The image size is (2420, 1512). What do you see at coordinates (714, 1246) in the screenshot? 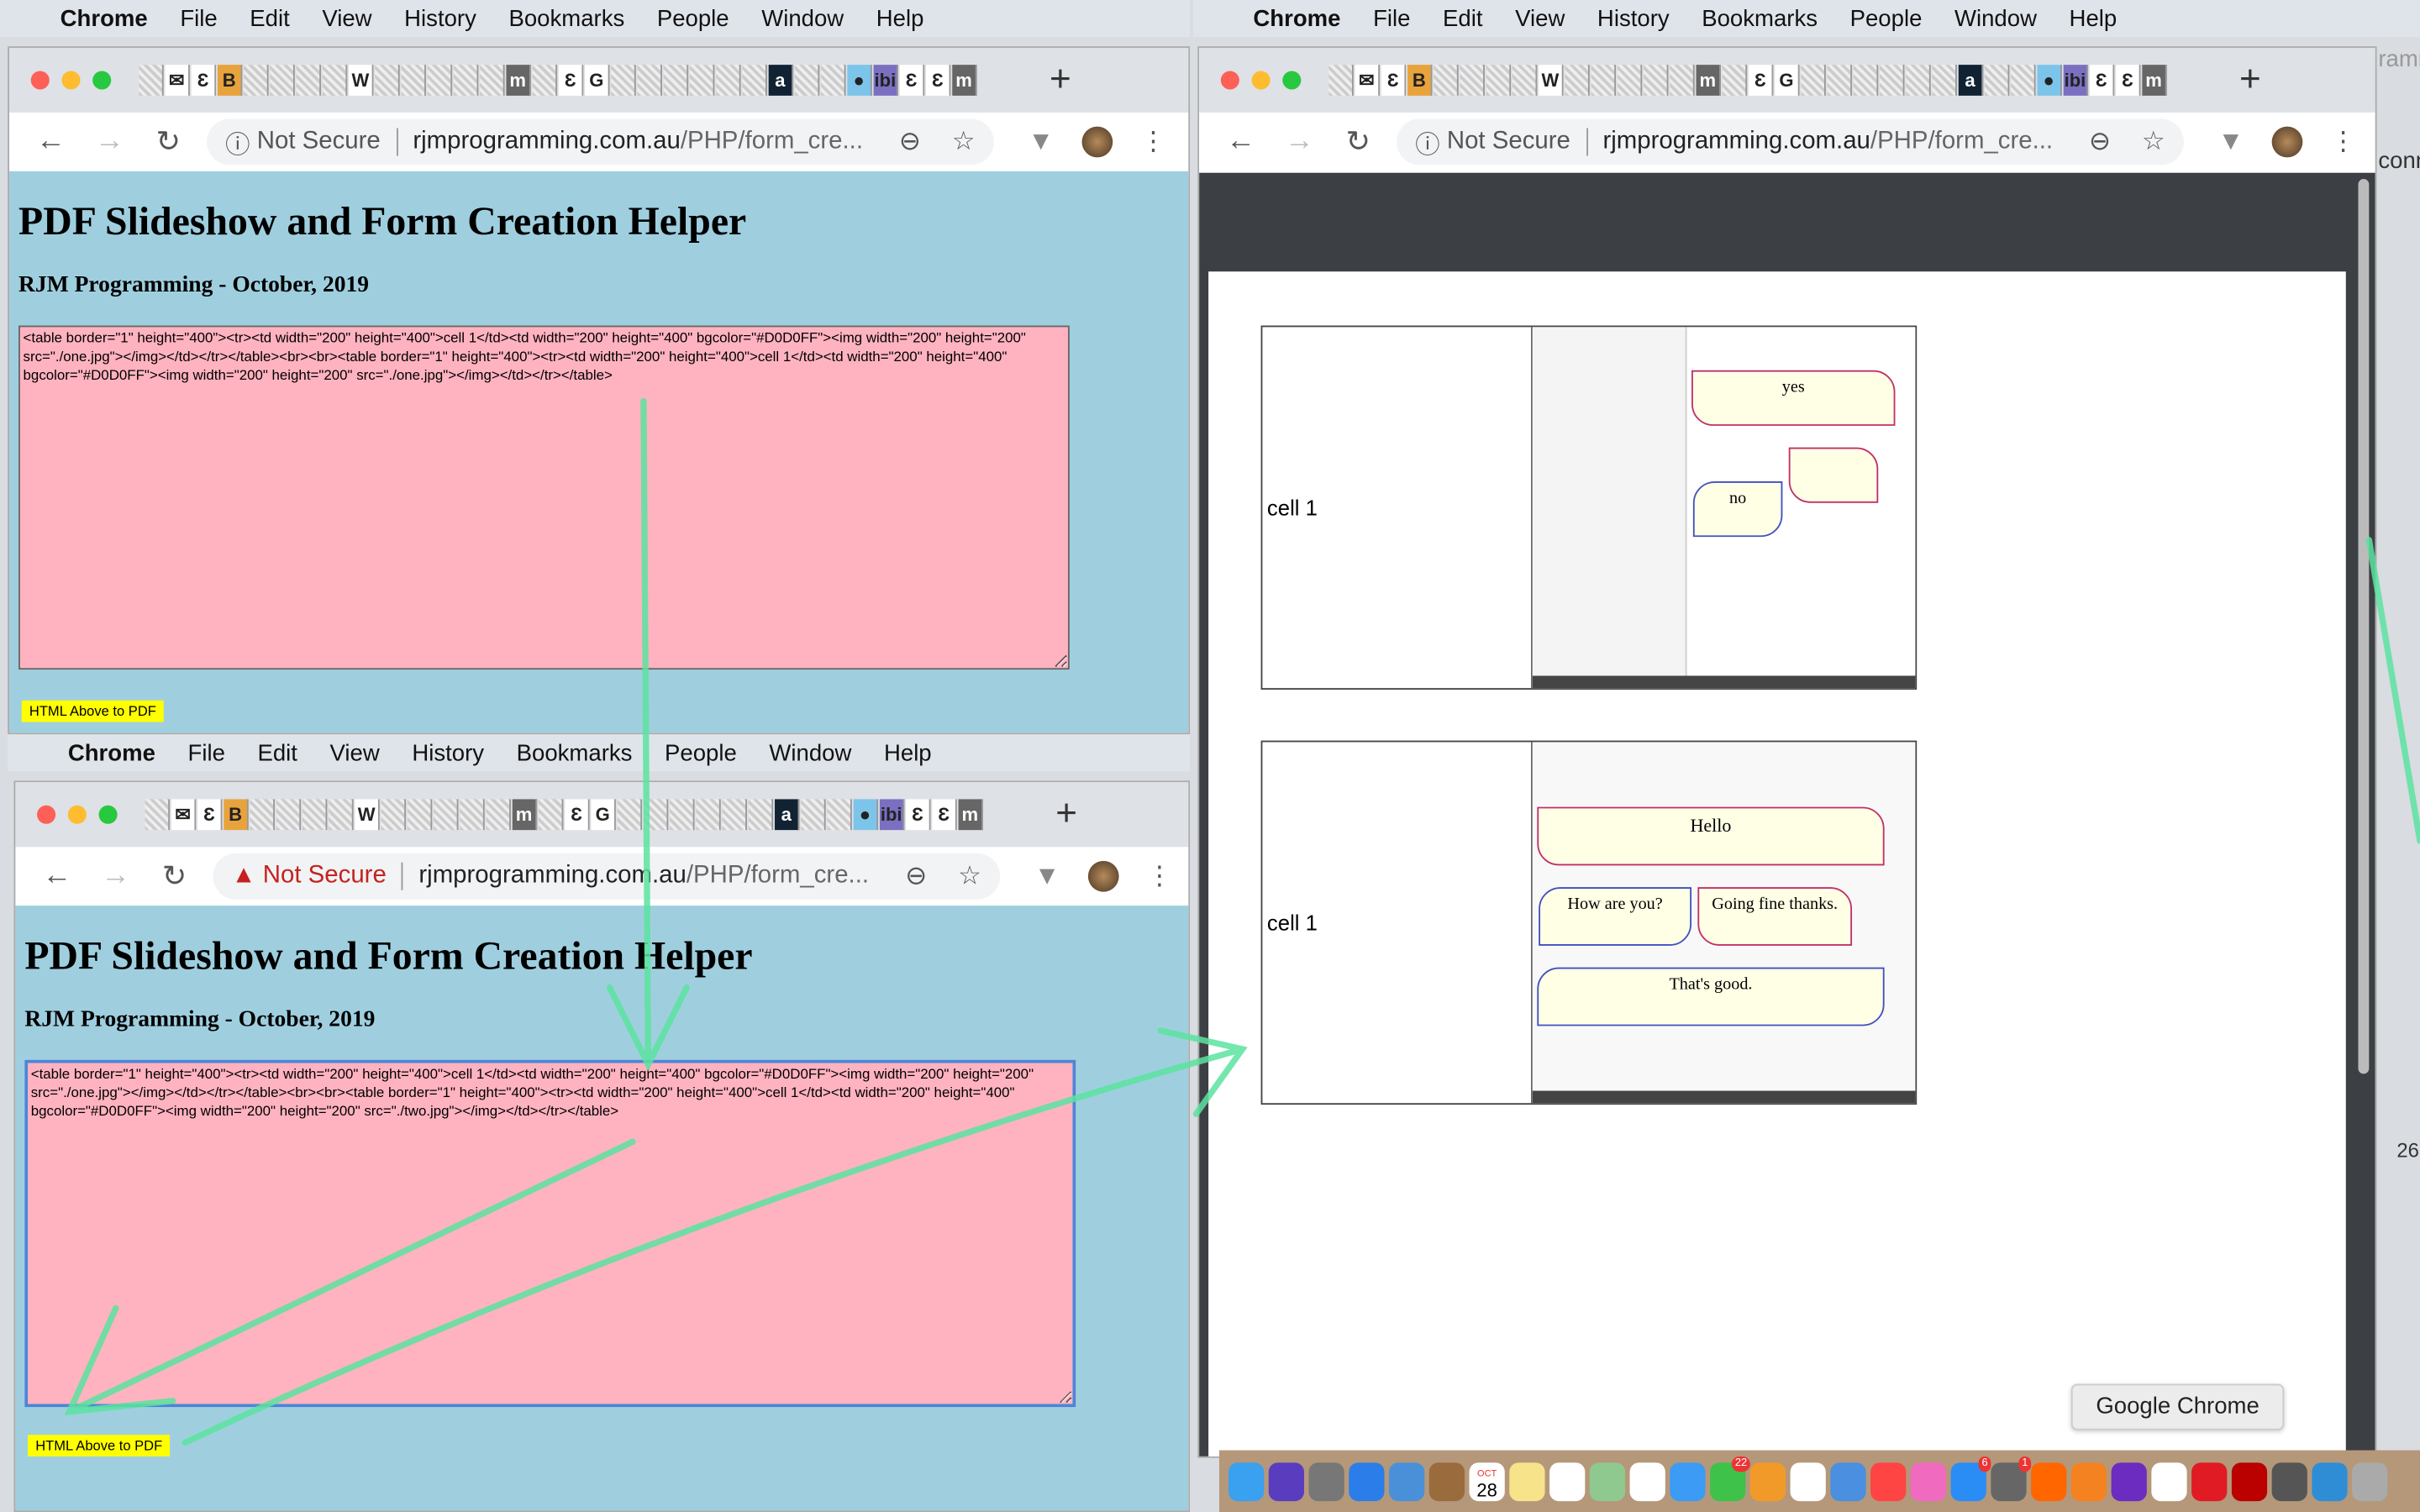
I see `arrow-to-pdf` at bounding box center [714, 1246].